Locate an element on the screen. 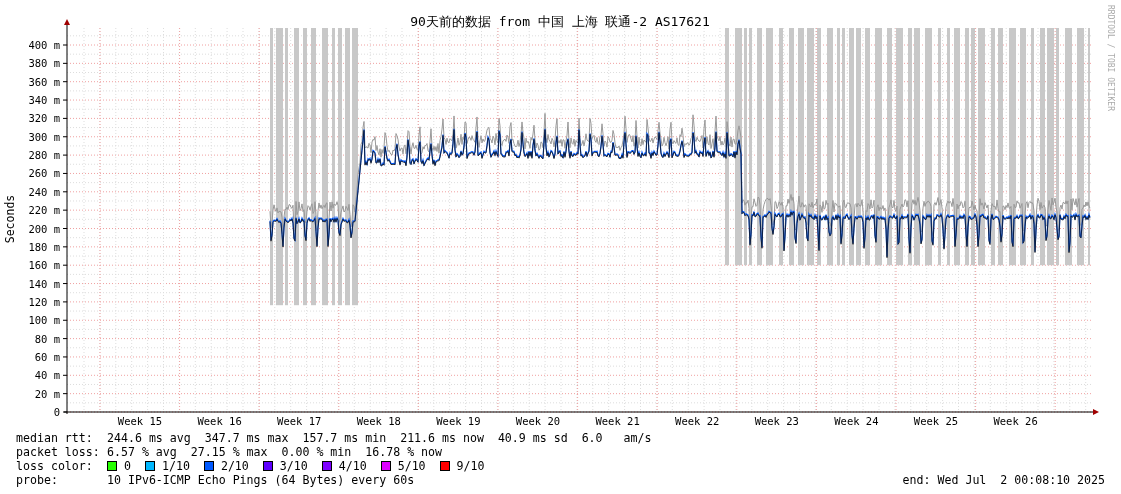 The image size is (1121, 494). y-tick-label: 60 m is located at coordinates (47, 356).